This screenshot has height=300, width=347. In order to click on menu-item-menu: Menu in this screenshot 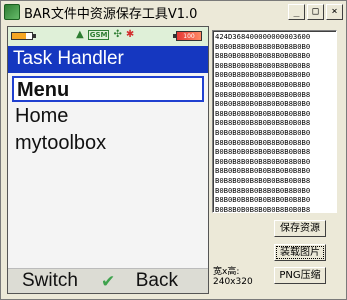, I will do `click(108, 89)`.